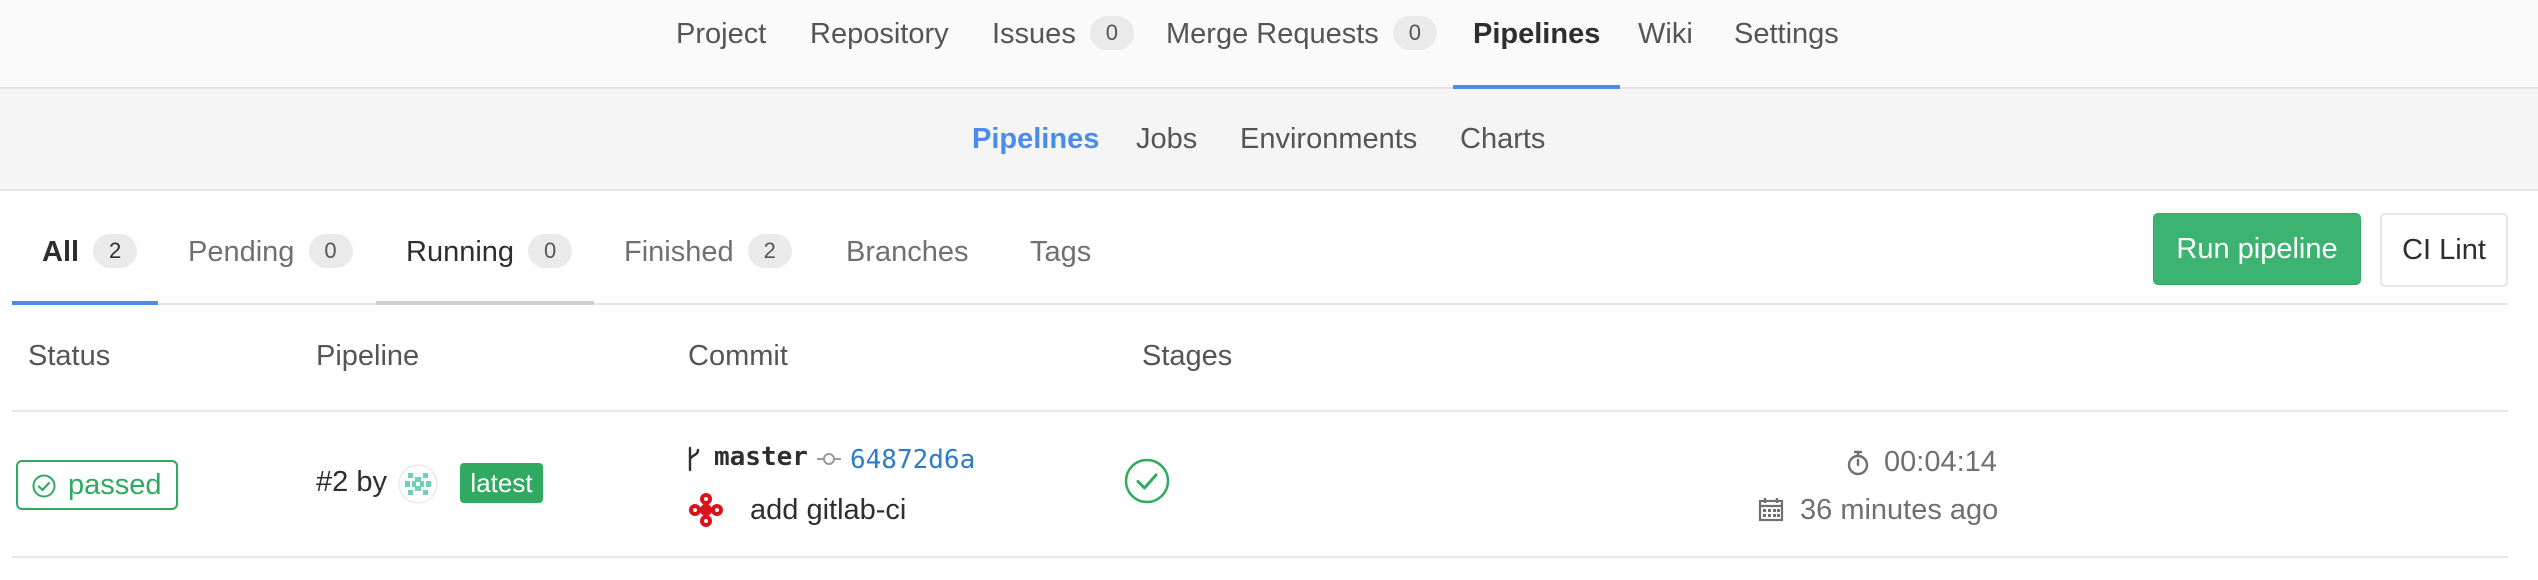 This screenshot has width=2538, height=580. Describe the element at coordinates (1858, 463) in the screenshot. I see `timer-icon` at that location.